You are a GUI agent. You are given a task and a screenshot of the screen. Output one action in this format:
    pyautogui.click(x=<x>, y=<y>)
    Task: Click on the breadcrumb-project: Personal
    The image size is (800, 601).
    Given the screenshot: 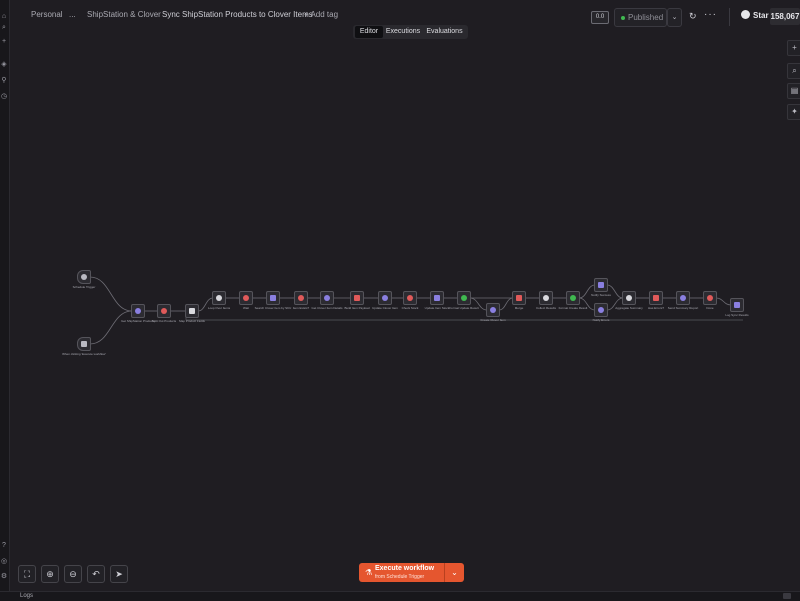 What is the action you would take?
    pyautogui.click(x=47, y=14)
    